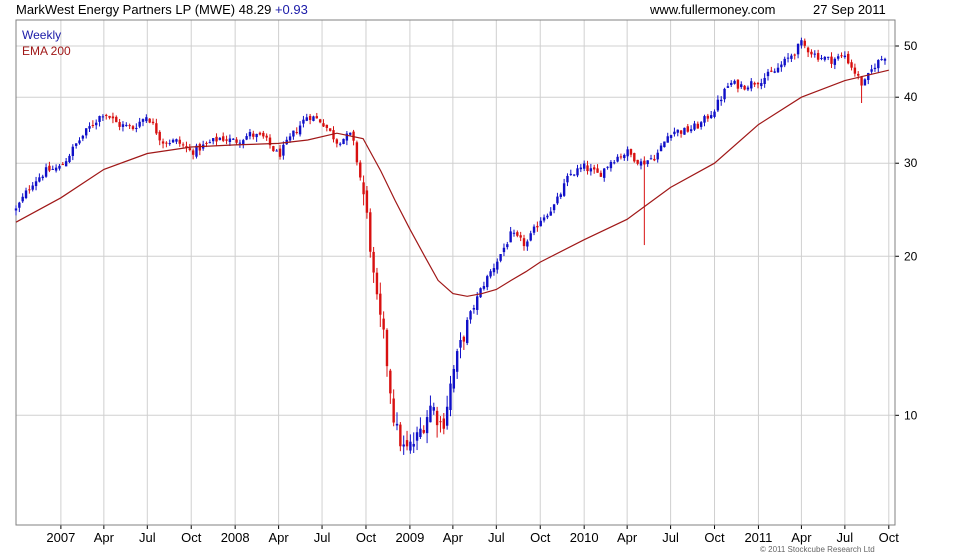 The height and width of the screenshot is (560, 980). What do you see at coordinates (911, 256) in the screenshot?
I see `y-tick-label: 20` at bounding box center [911, 256].